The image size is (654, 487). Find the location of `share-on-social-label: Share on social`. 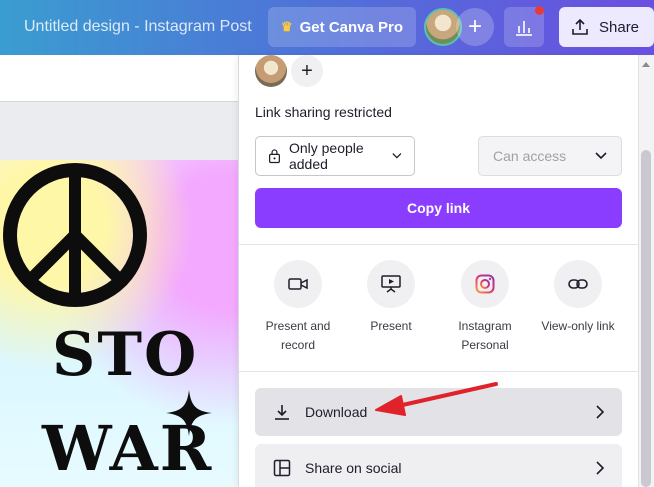

share-on-social-label: Share on social is located at coordinates (353, 468).